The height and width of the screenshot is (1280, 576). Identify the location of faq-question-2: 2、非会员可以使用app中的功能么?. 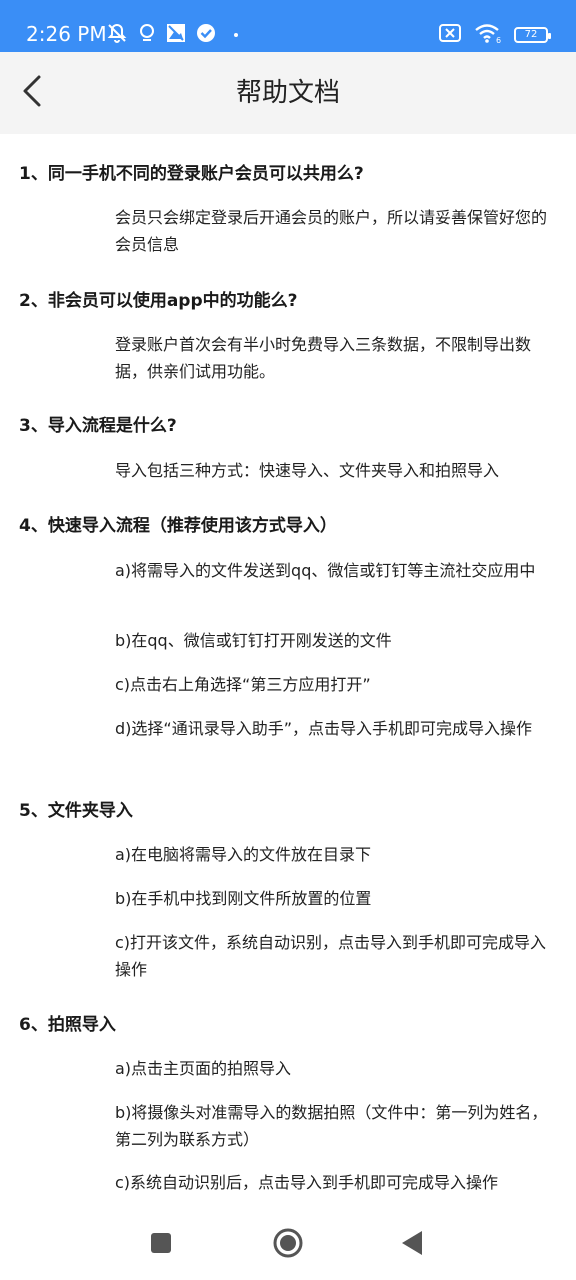
(158, 301).